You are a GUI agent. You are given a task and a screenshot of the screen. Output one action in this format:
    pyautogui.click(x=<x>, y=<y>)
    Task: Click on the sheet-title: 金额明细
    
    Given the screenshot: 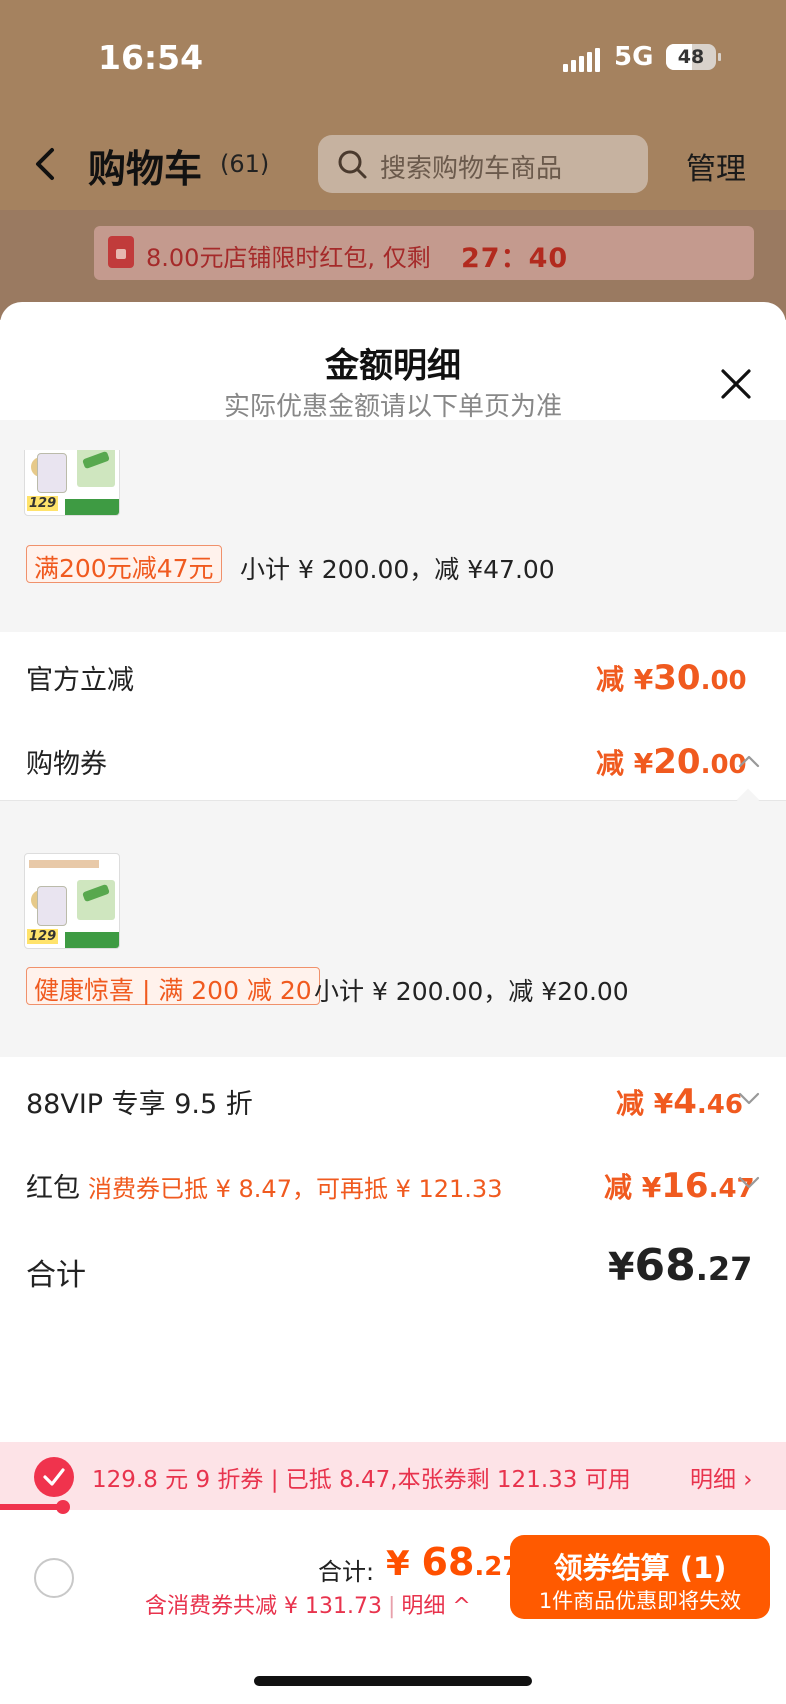 What is the action you would take?
    pyautogui.click(x=393, y=366)
    